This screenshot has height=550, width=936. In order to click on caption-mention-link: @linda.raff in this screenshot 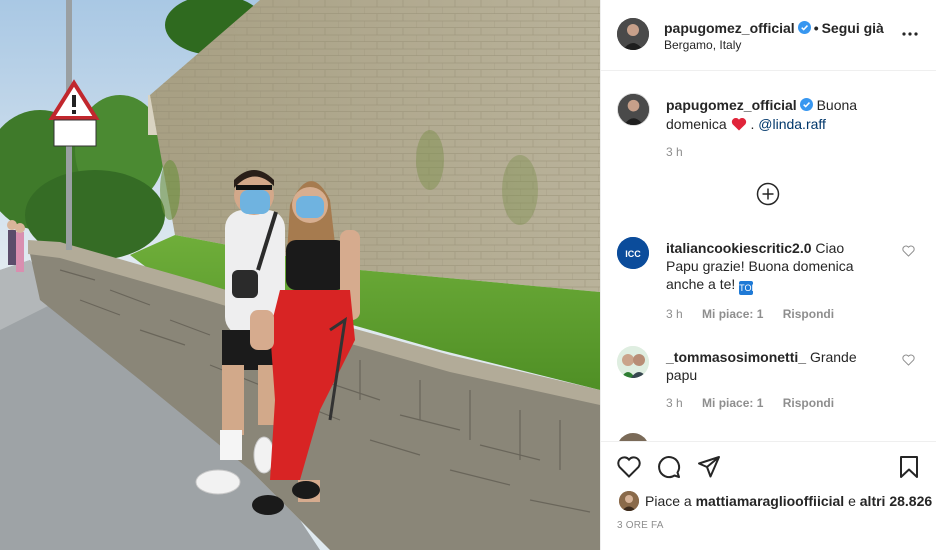, I will do `click(792, 124)`.